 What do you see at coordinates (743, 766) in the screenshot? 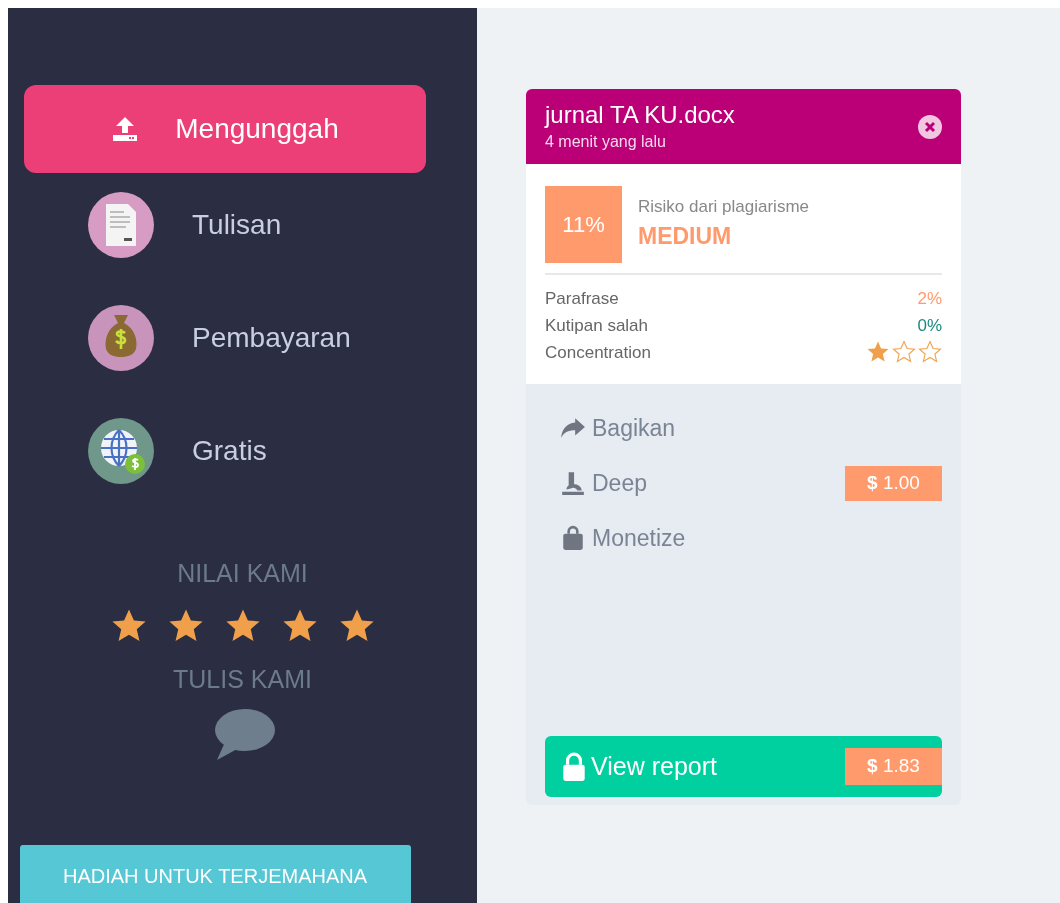
I see `view-report-button: View report $ 1.83` at bounding box center [743, 766].